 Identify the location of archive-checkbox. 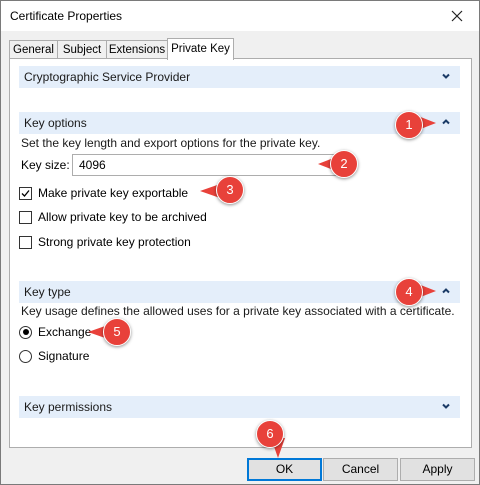
(25, 217).